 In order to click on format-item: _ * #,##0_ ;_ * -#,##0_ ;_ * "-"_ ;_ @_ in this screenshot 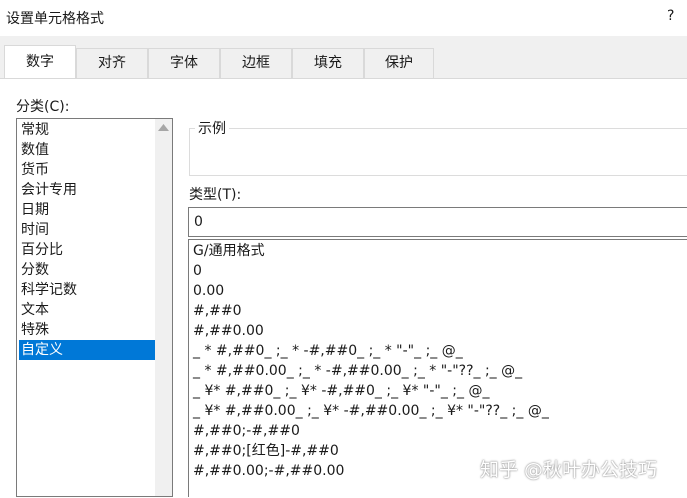, I will do `click(438, 351)`.